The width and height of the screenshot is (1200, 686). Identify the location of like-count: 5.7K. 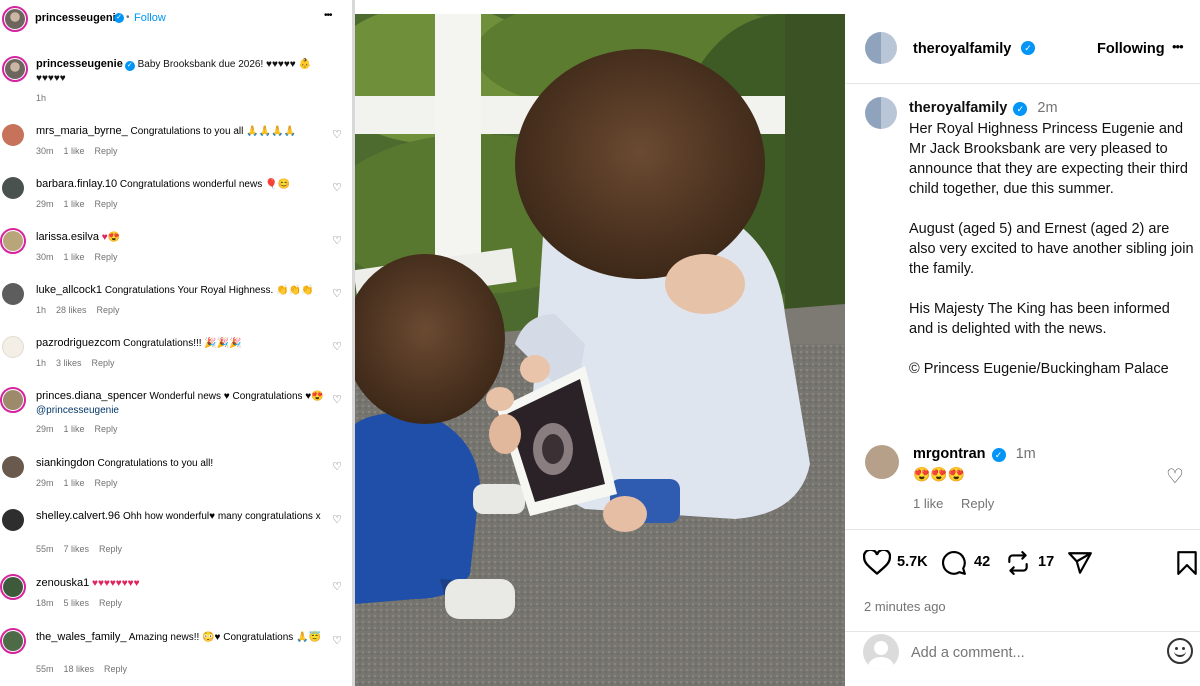
(912, 562).